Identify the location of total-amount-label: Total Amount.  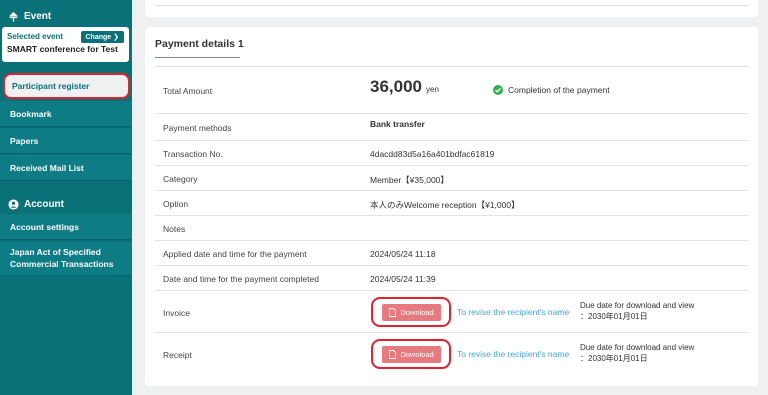
(188, 91).